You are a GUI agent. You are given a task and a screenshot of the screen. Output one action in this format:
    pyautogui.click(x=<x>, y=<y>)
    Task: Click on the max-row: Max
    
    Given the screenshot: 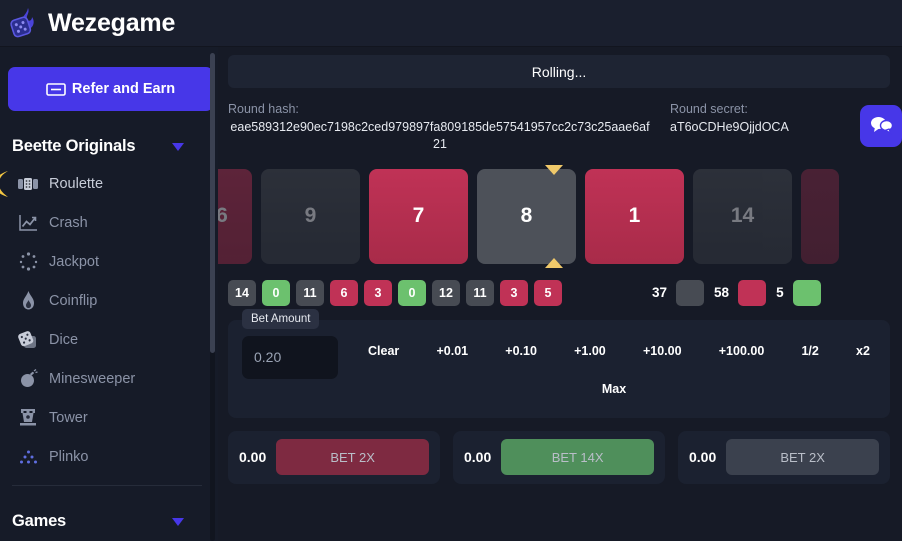 What is the action you would take?
    pyautogui.click(x=614, y=389)
    